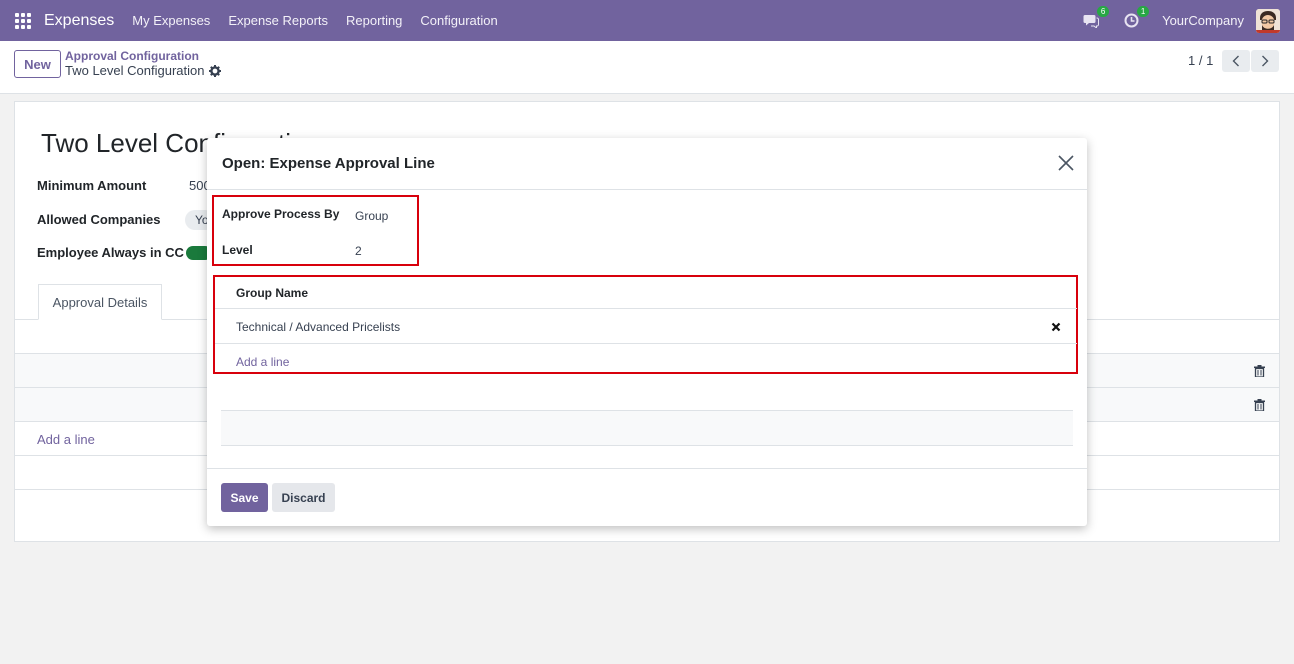  I want to click on discard-button: Discard, so click(303, 497).